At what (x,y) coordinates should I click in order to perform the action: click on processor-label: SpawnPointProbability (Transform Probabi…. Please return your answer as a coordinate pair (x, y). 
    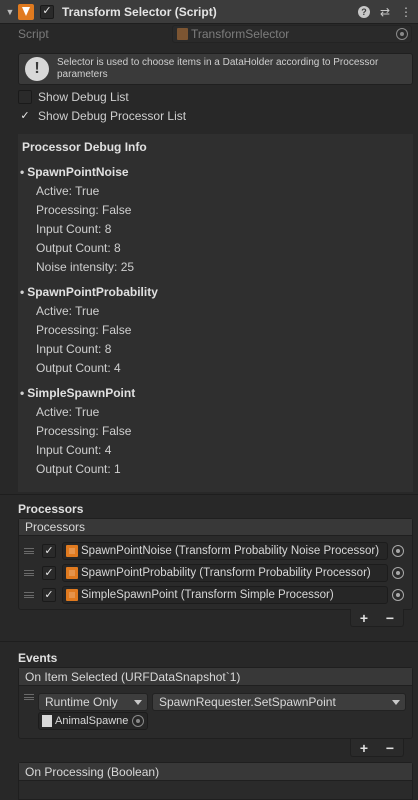
    Looking at the image, I should click on (226, 573).